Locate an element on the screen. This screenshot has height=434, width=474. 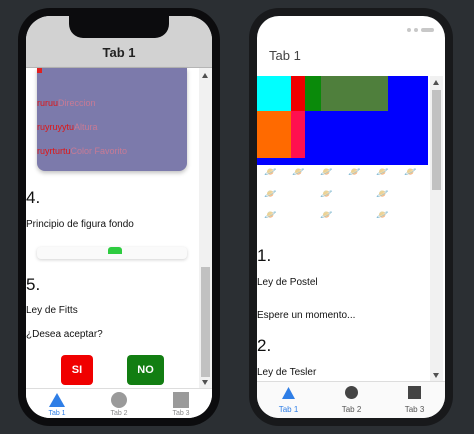
color-blocks-figure is located at coordinates (342, 120).